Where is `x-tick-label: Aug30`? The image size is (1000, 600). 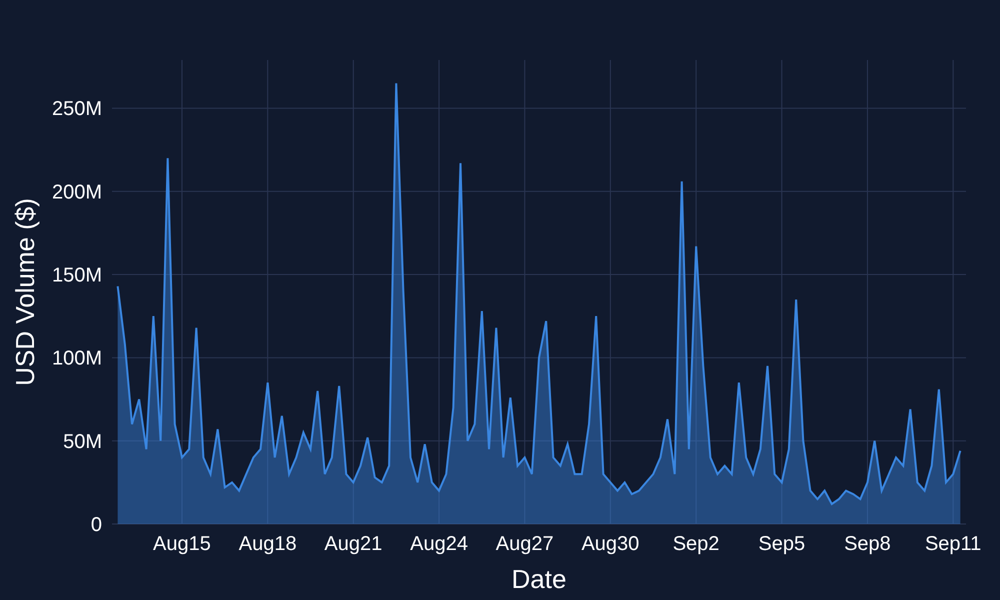 x-tick-label: Aug30 is located at coordinates (610, 544).